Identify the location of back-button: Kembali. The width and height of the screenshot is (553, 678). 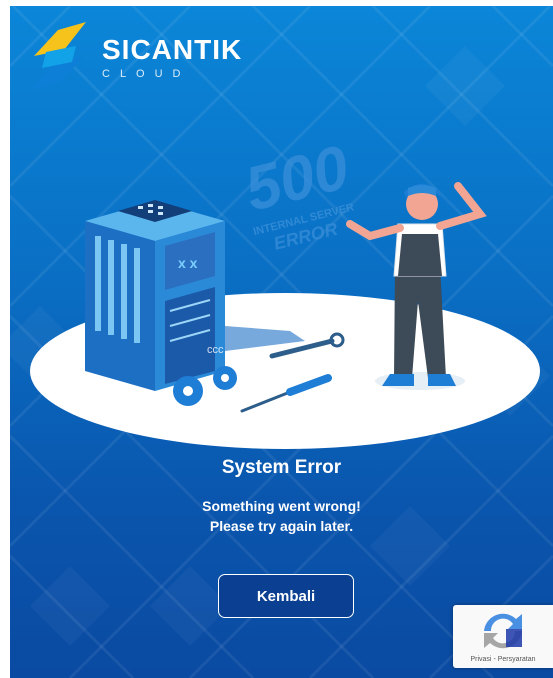
(286, 596).